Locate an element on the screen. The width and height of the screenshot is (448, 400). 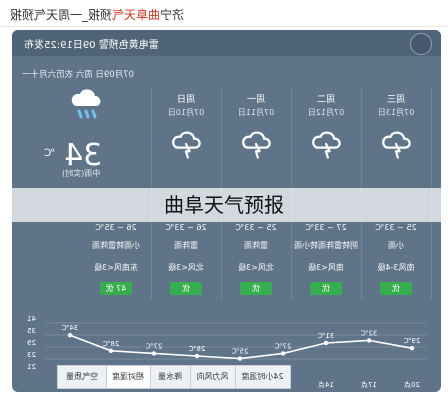
temp-unit: ℃ is located at coordinates (50, 153).